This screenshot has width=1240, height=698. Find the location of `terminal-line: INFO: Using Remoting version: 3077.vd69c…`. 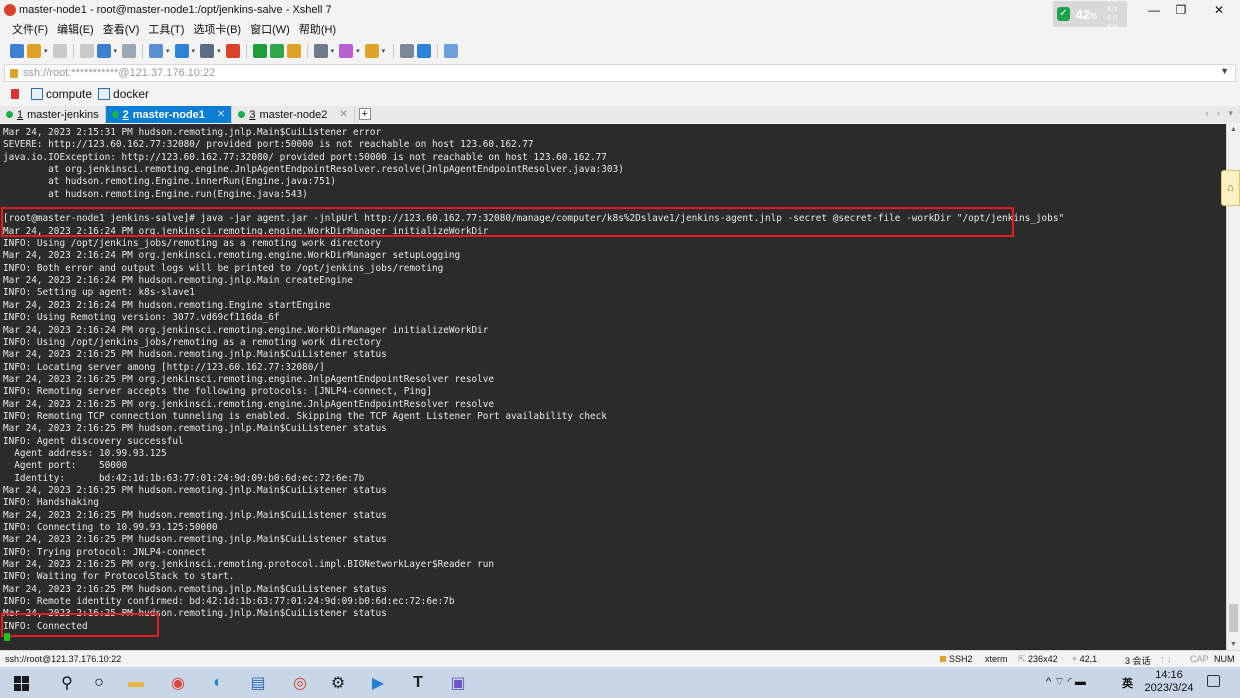

terminal-line: INFO: Using Remoting version: 3077.vd69c… is located at coordinates (141, 318).